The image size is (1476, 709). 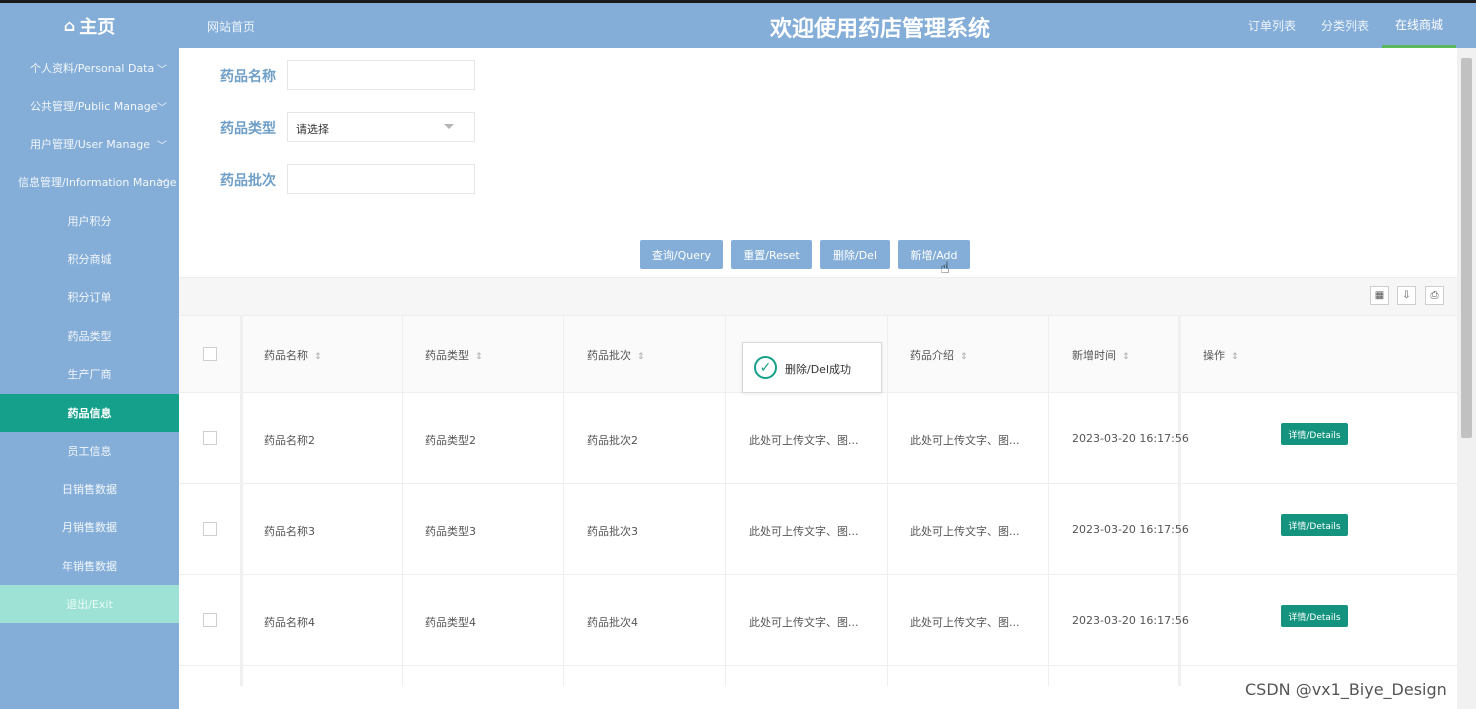 What do you see at coordinates (89, 527) in the screenshot?
I see `sidebar-item-monthly-sales: 月销售数据` at bounding box center [89, 527].